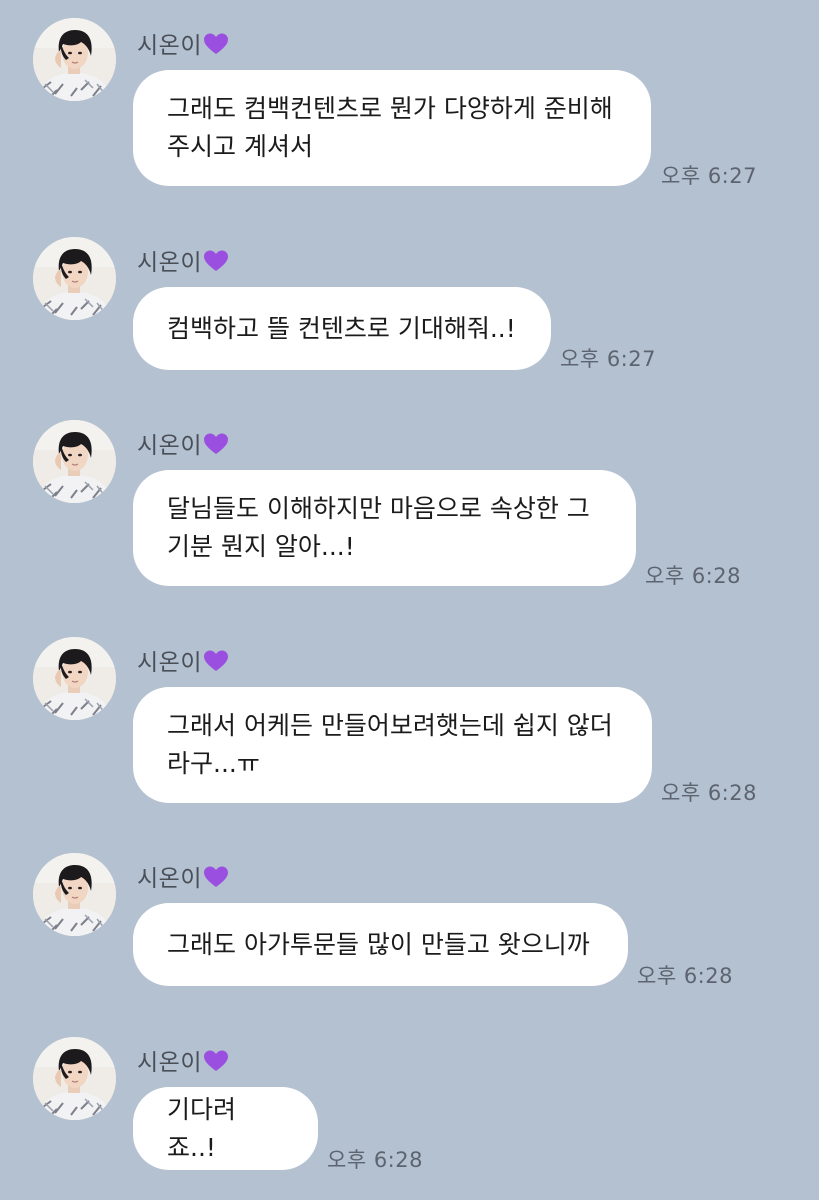  I want to click on message-bubble: 컴백하고 뜰 컨텐츠로 기대해줘..!, so click(342, 328).